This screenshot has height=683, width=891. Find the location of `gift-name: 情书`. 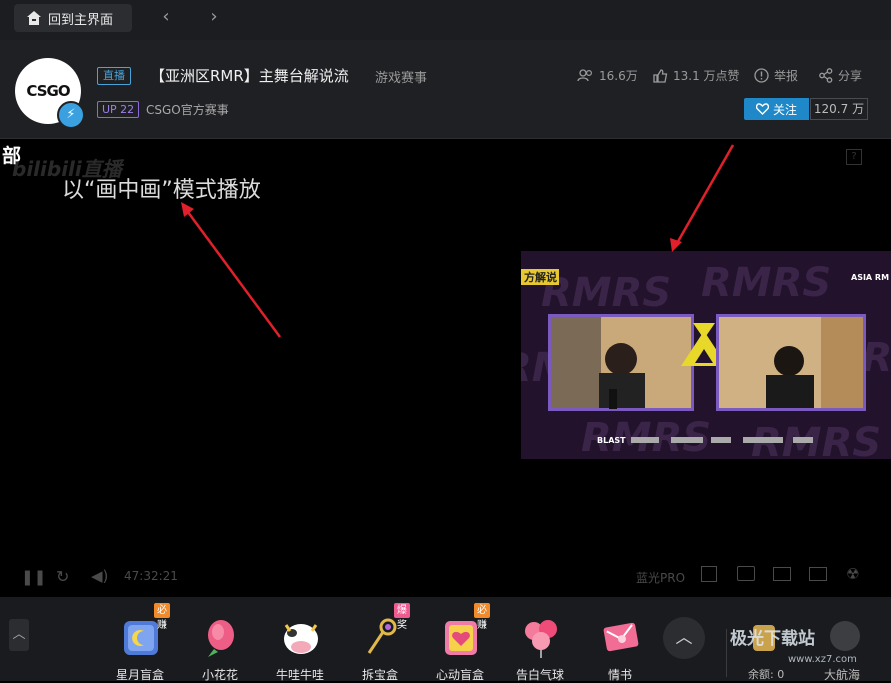

gift-name: 情书 is located at coordinates (619, 675).